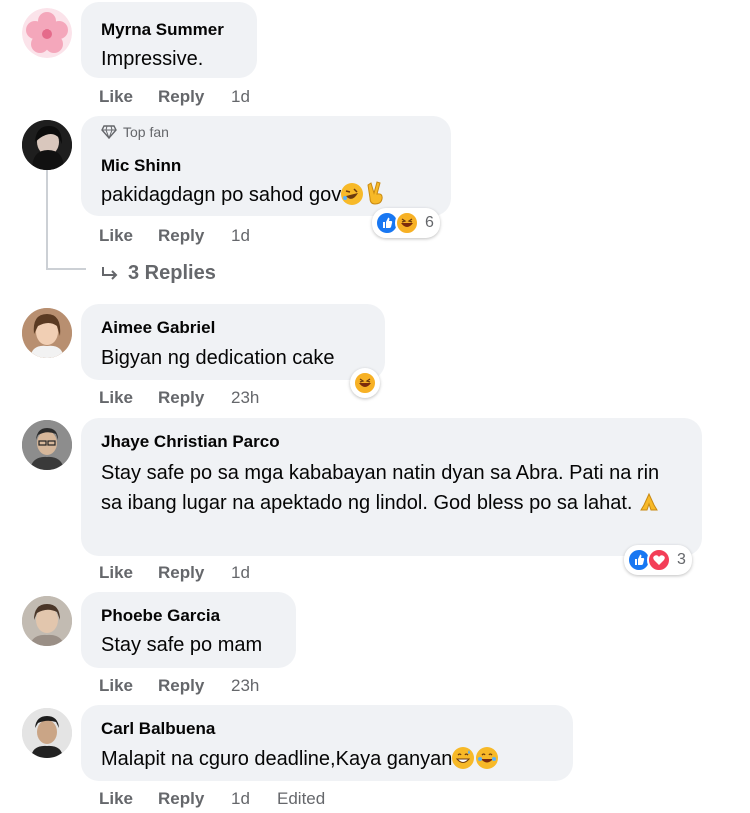  I want to click on commenter-name: Jhaye Christian Parco, so click(190, 442).